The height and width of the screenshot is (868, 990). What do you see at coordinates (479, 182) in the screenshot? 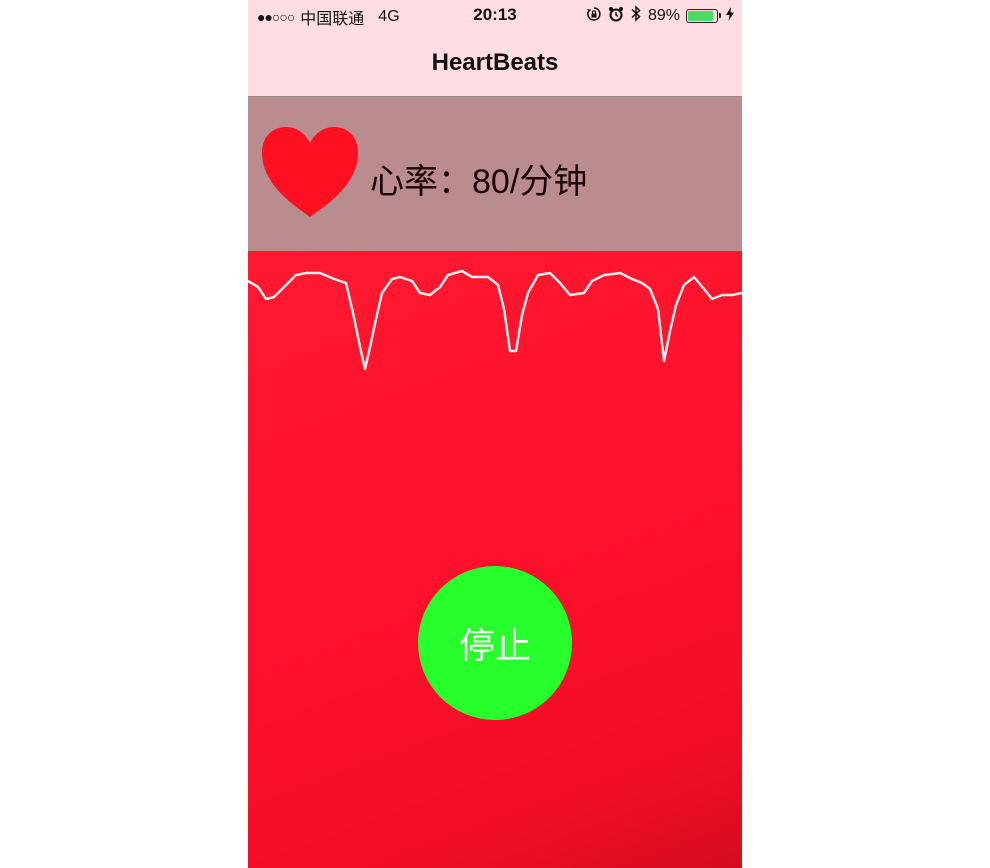
I see `heart-rate-readout: 心率：80/分钟` at bounding box center [479, 182].